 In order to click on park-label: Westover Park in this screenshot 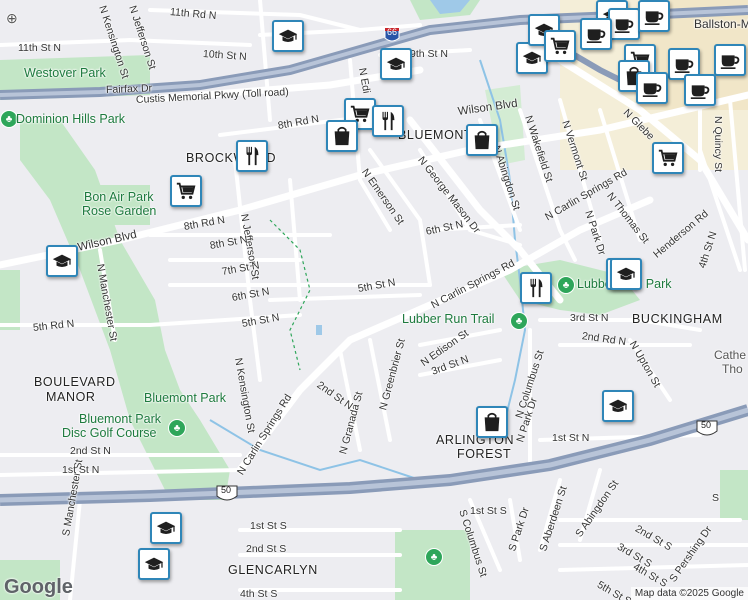, I will do `click(65, 73)`.